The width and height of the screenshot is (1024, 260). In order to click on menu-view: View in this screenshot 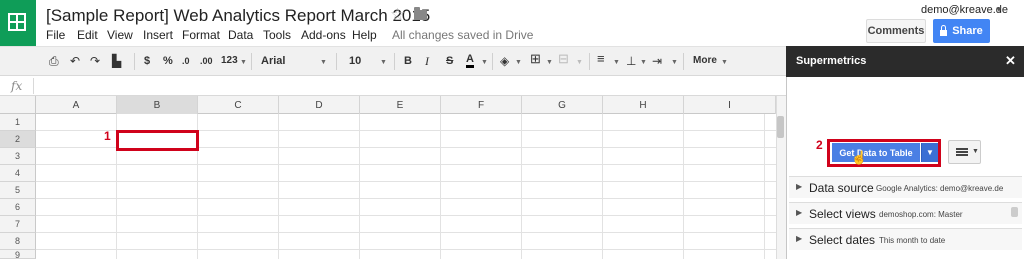, I will do `click(120, 35)`.